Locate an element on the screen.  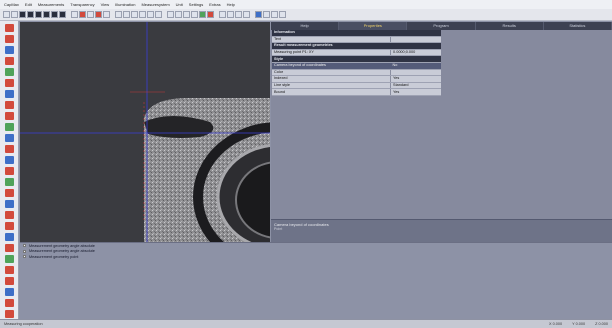
property-row: Color is located at coordinates (356, 73).